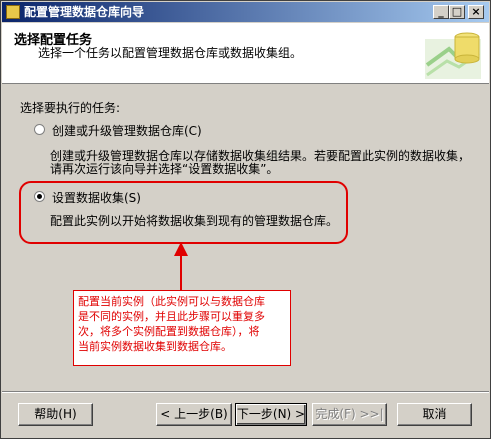 The height and width of the screenshot is (439, 491). What do you see at coordinates (245, 392) in the screenshot?
I see `footer-separator` at bounding box center [245, 392].